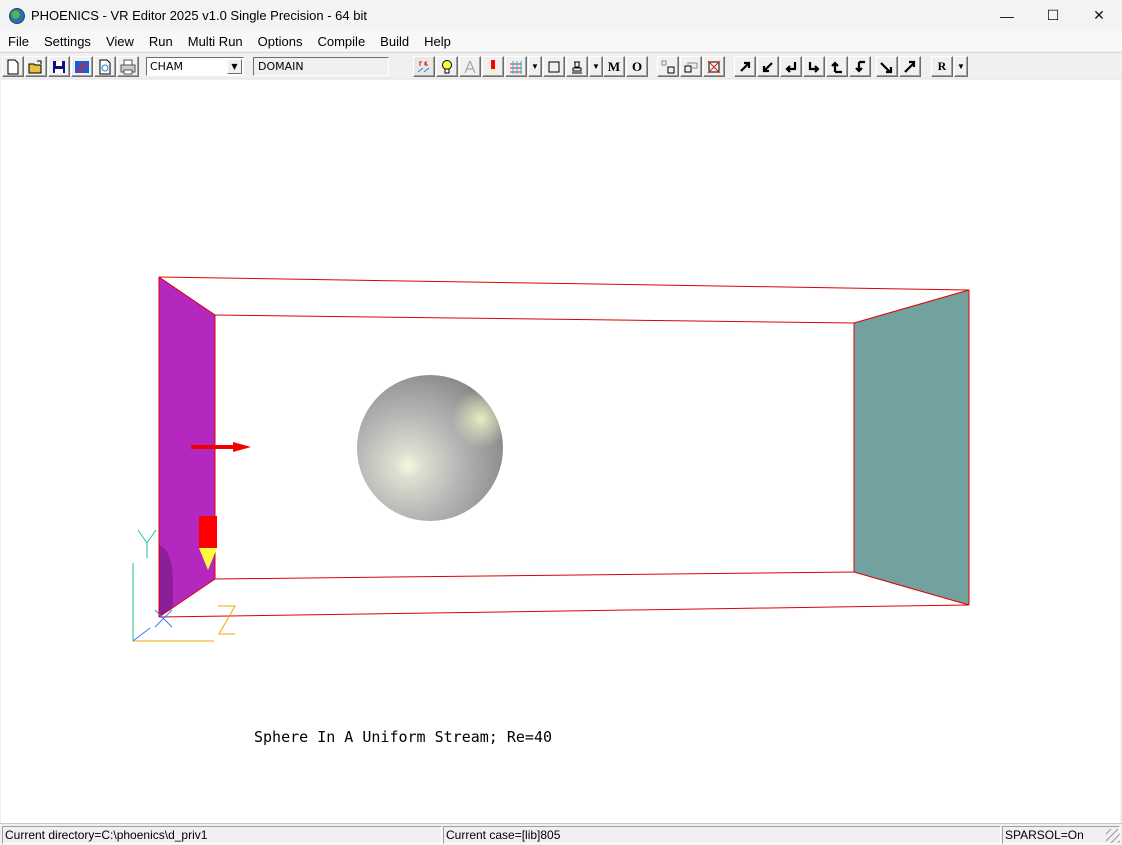 This screenshot has height=845, width=1122. I want to click on probe-button, so click(470, 66).